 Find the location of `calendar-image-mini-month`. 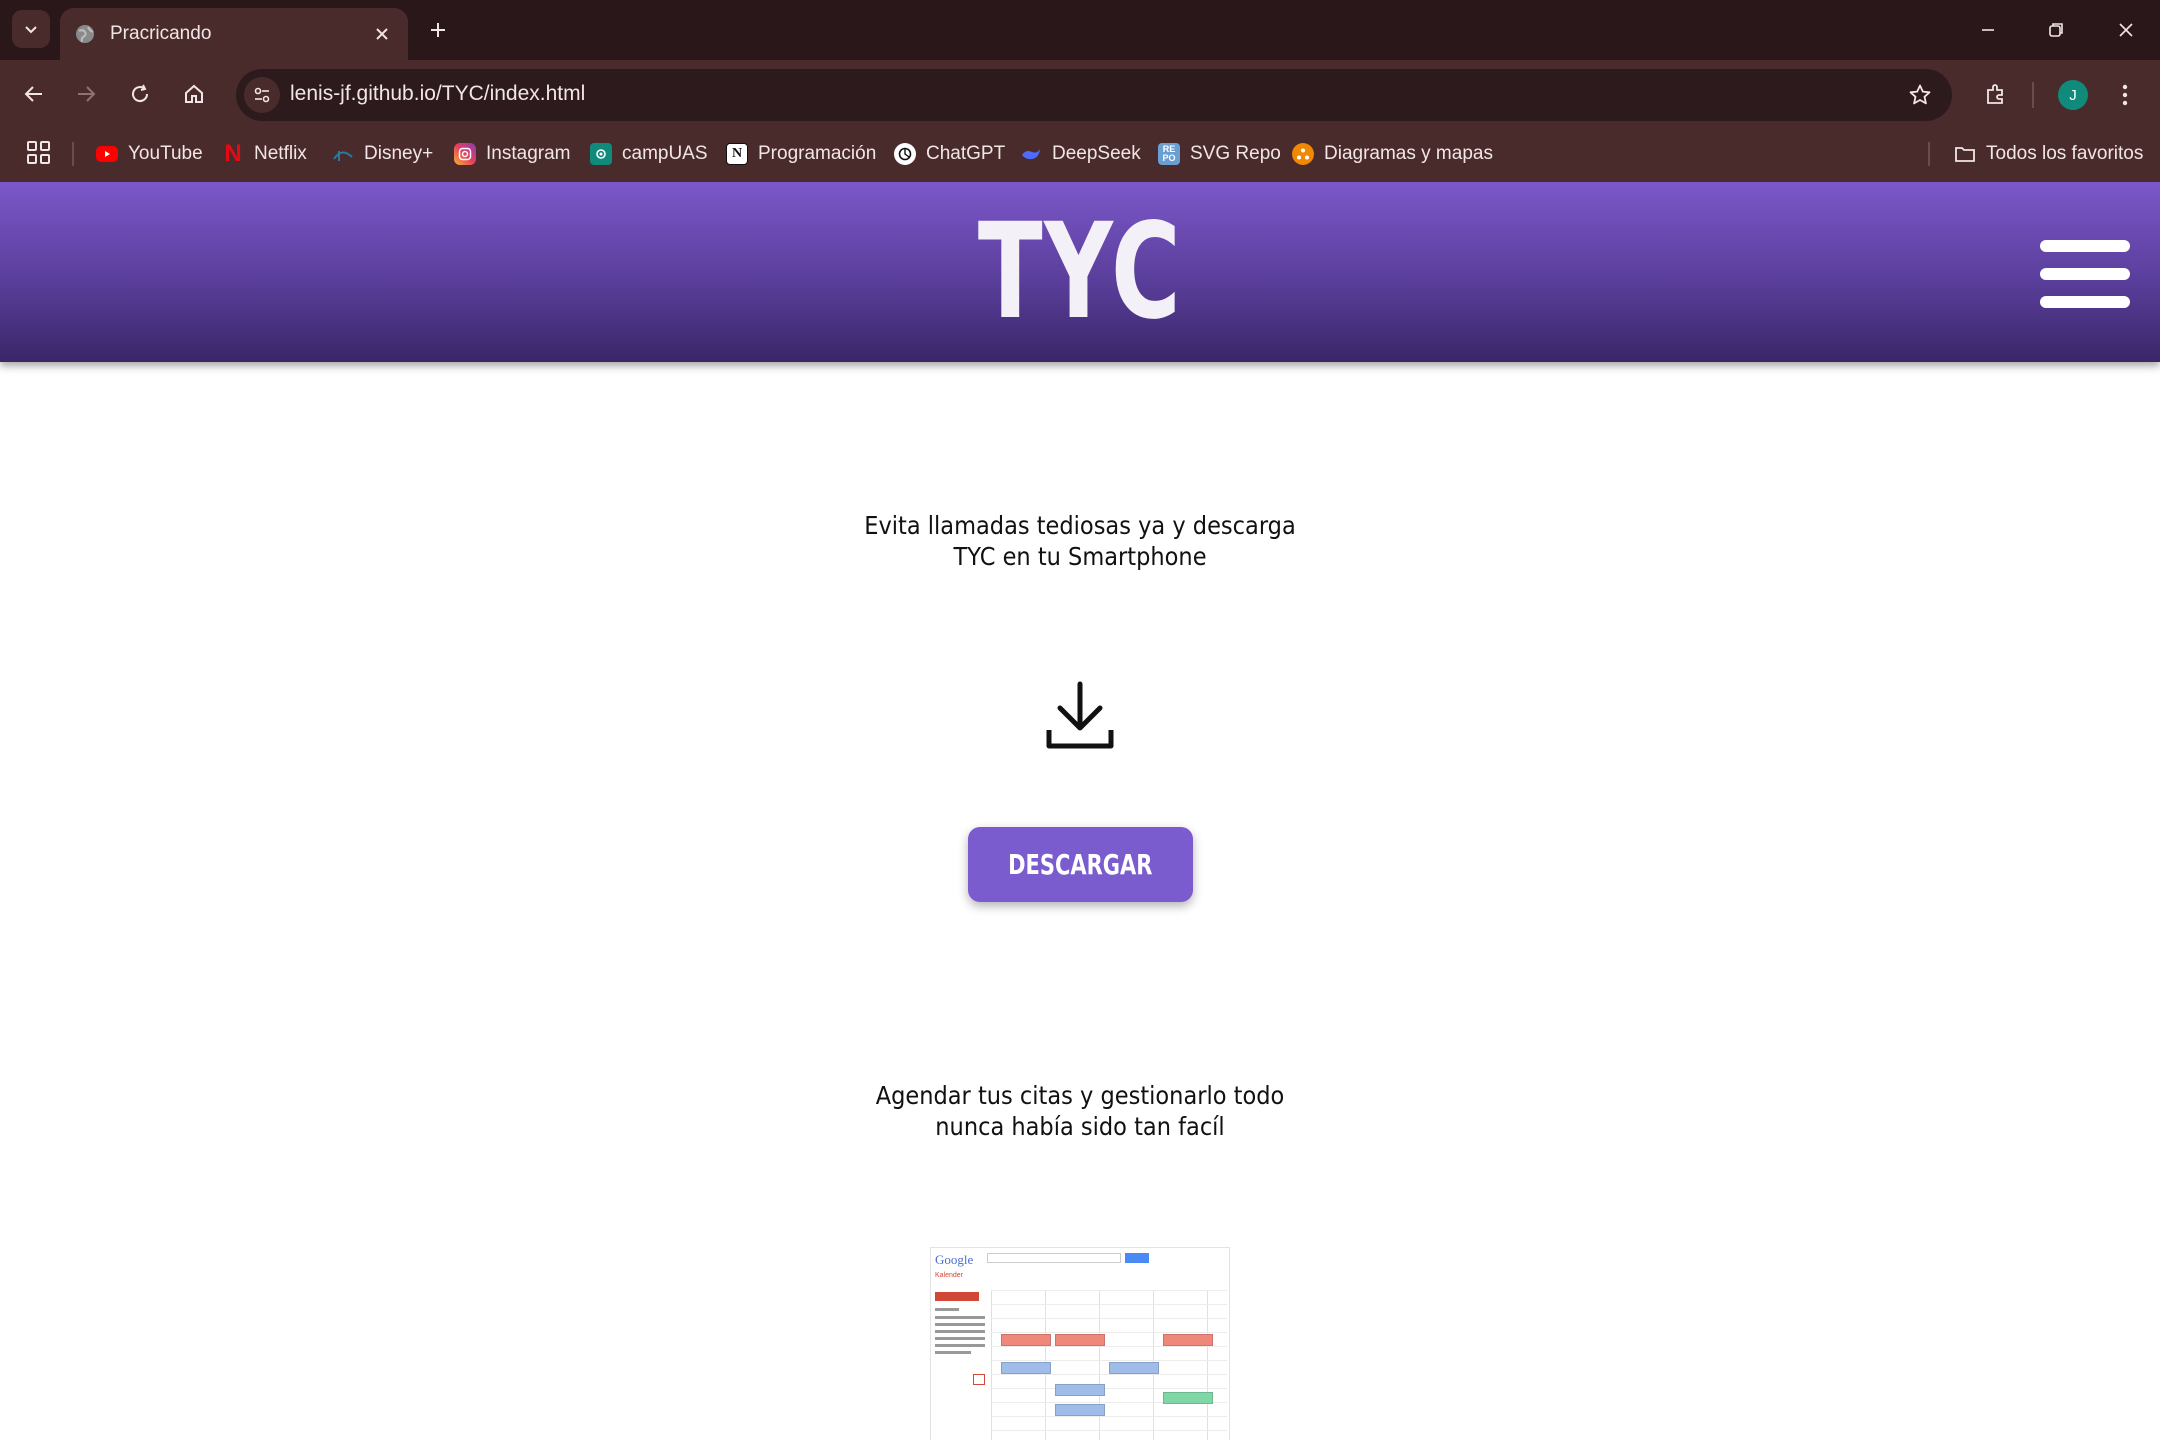

calendar-image-mini-month is located at coordinates (960, 1331).